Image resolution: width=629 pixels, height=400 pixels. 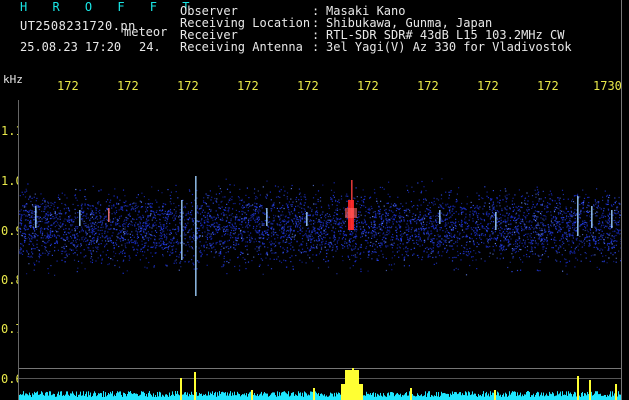 What do you see at coordinates (71, 47) in the screenshot?
I see `timestamp: 25.08.23 17:20` at bounding box center [71, 47].